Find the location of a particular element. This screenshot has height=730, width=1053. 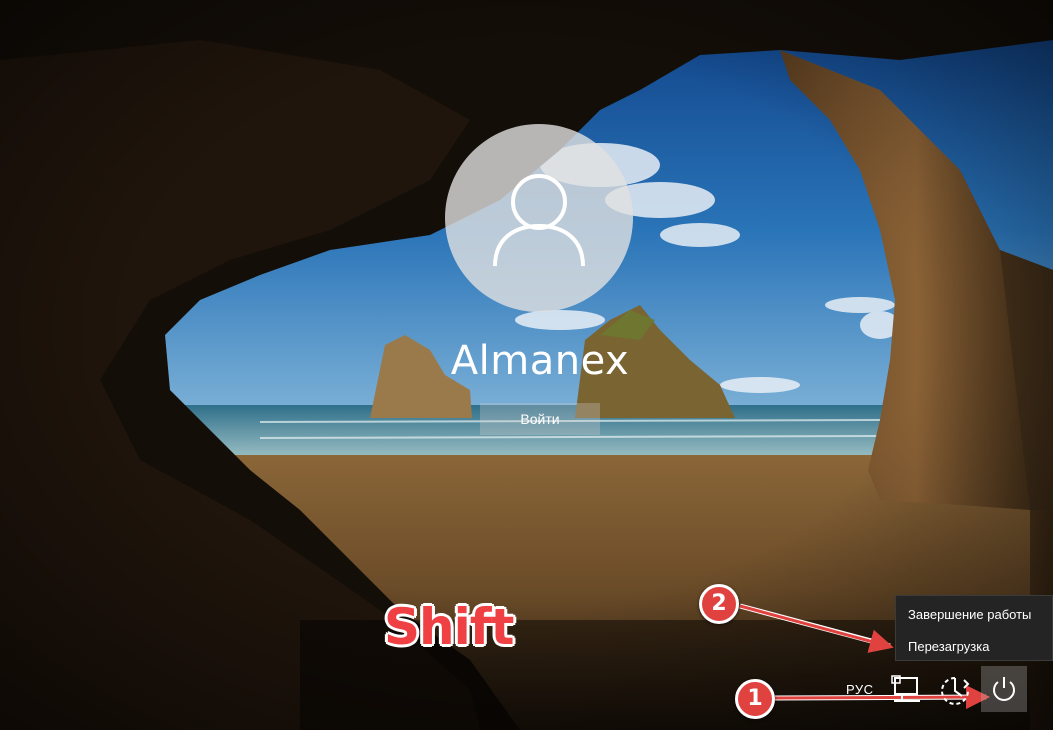

user-avatar is located at coordinates (539, 218).